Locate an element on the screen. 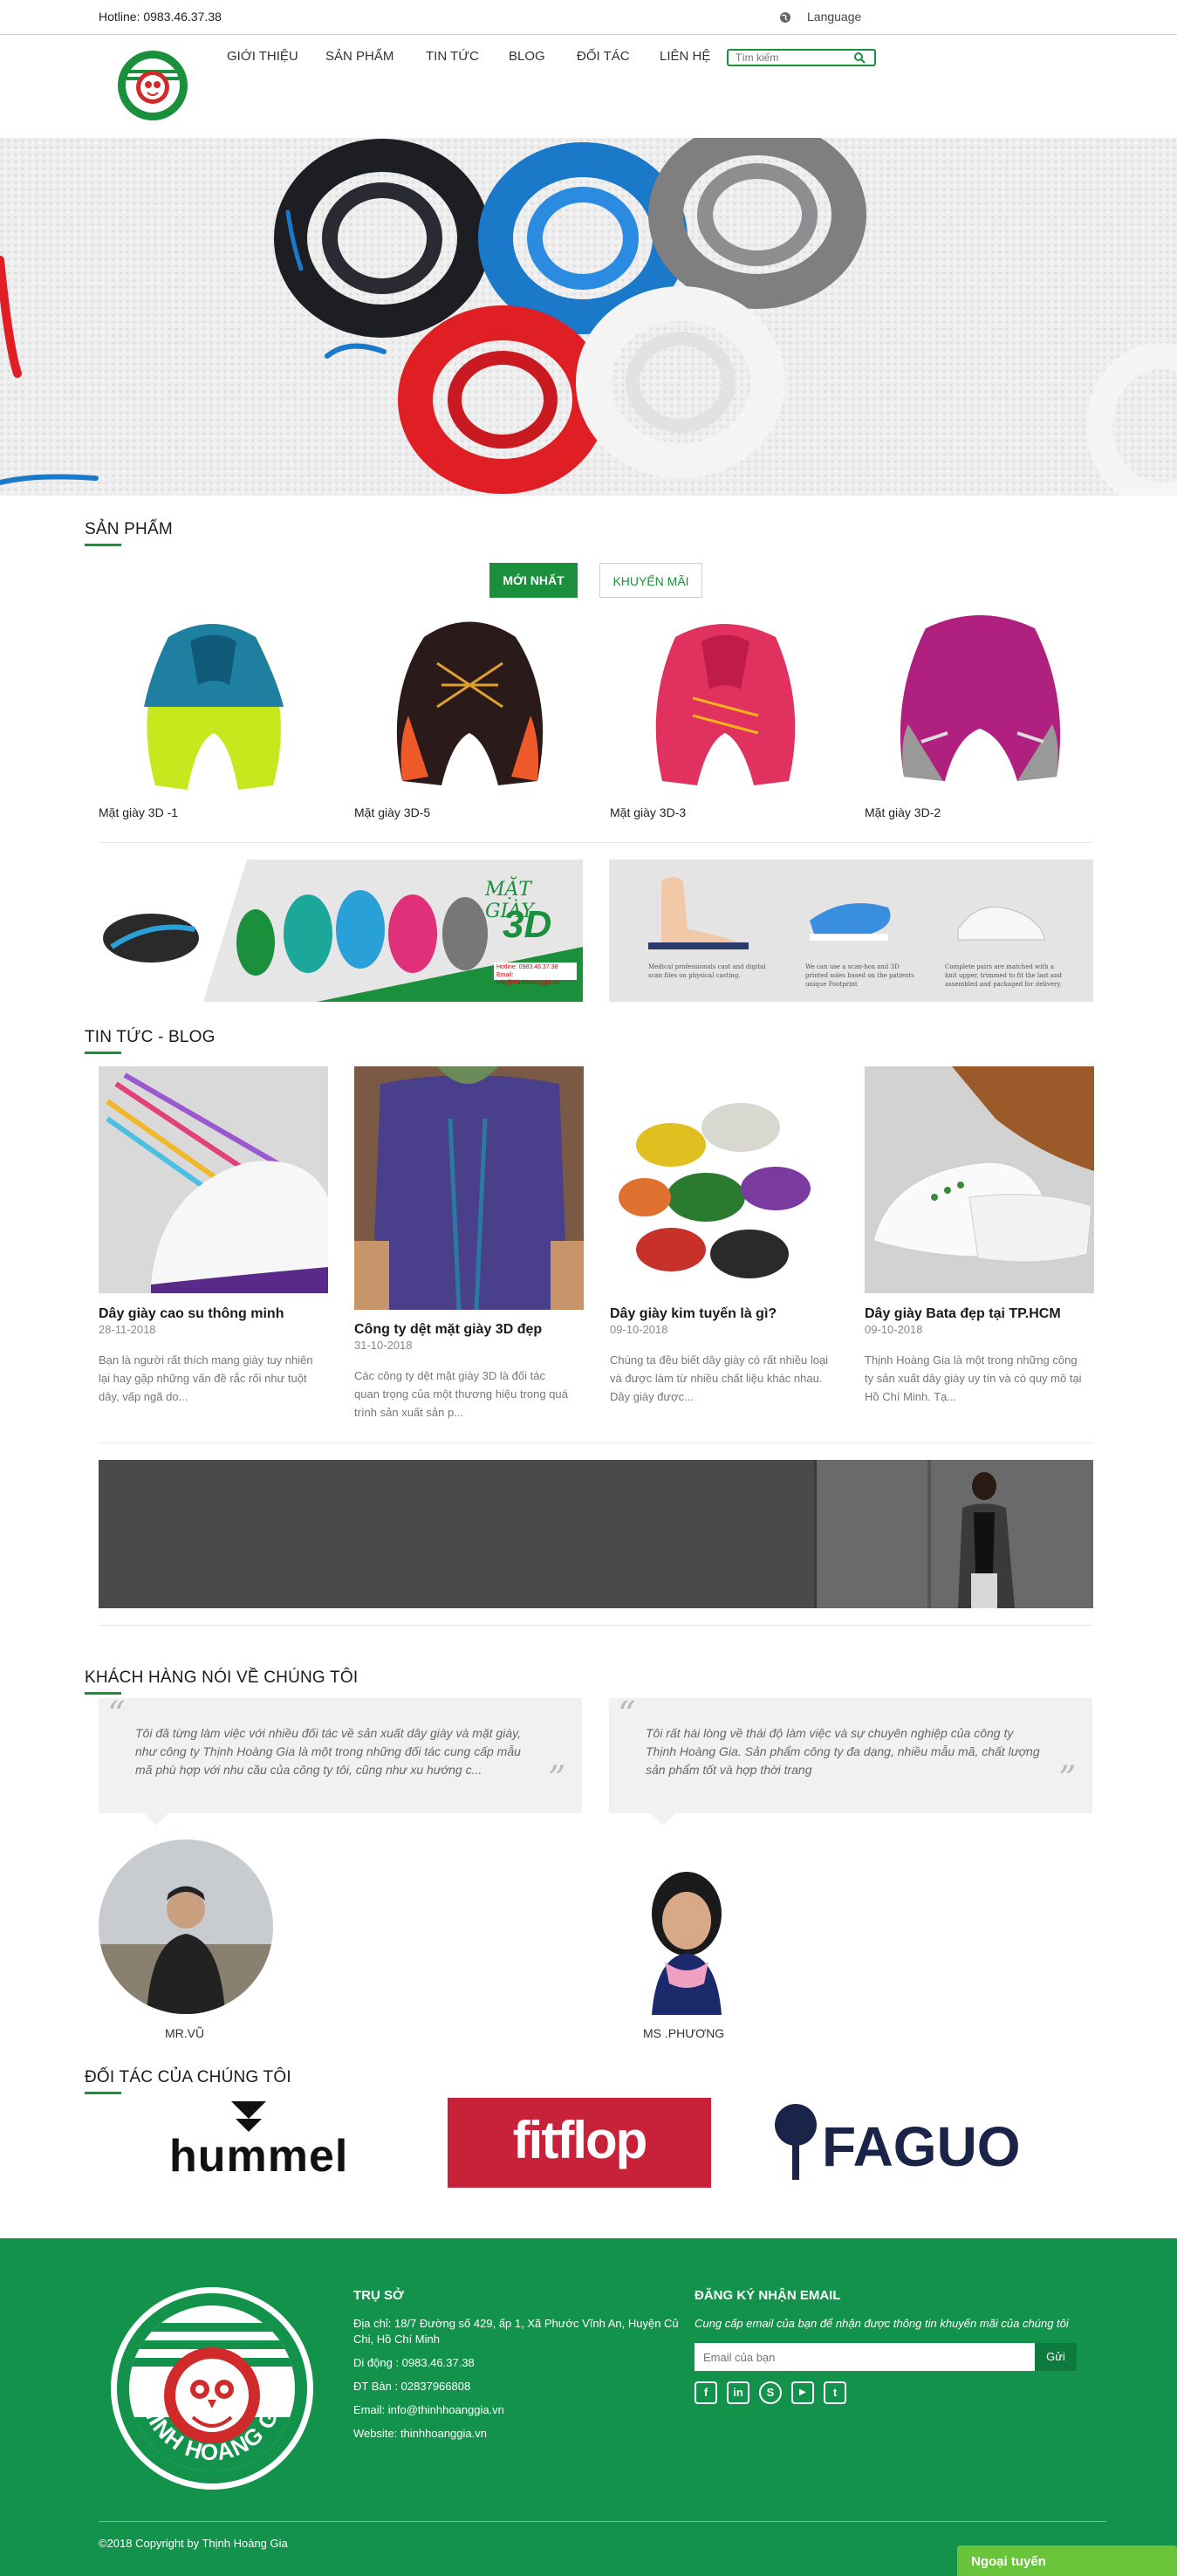 The width and height of the screenshot is (1177, 2576). wide-banner is located at coordinates (596, 1534).